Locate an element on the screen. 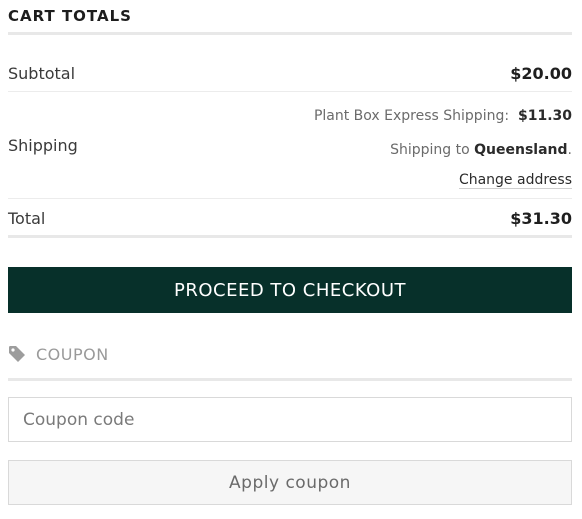 The height and width of the screenshot is (519, 582). total-divider is located at coordinates (290, 236).